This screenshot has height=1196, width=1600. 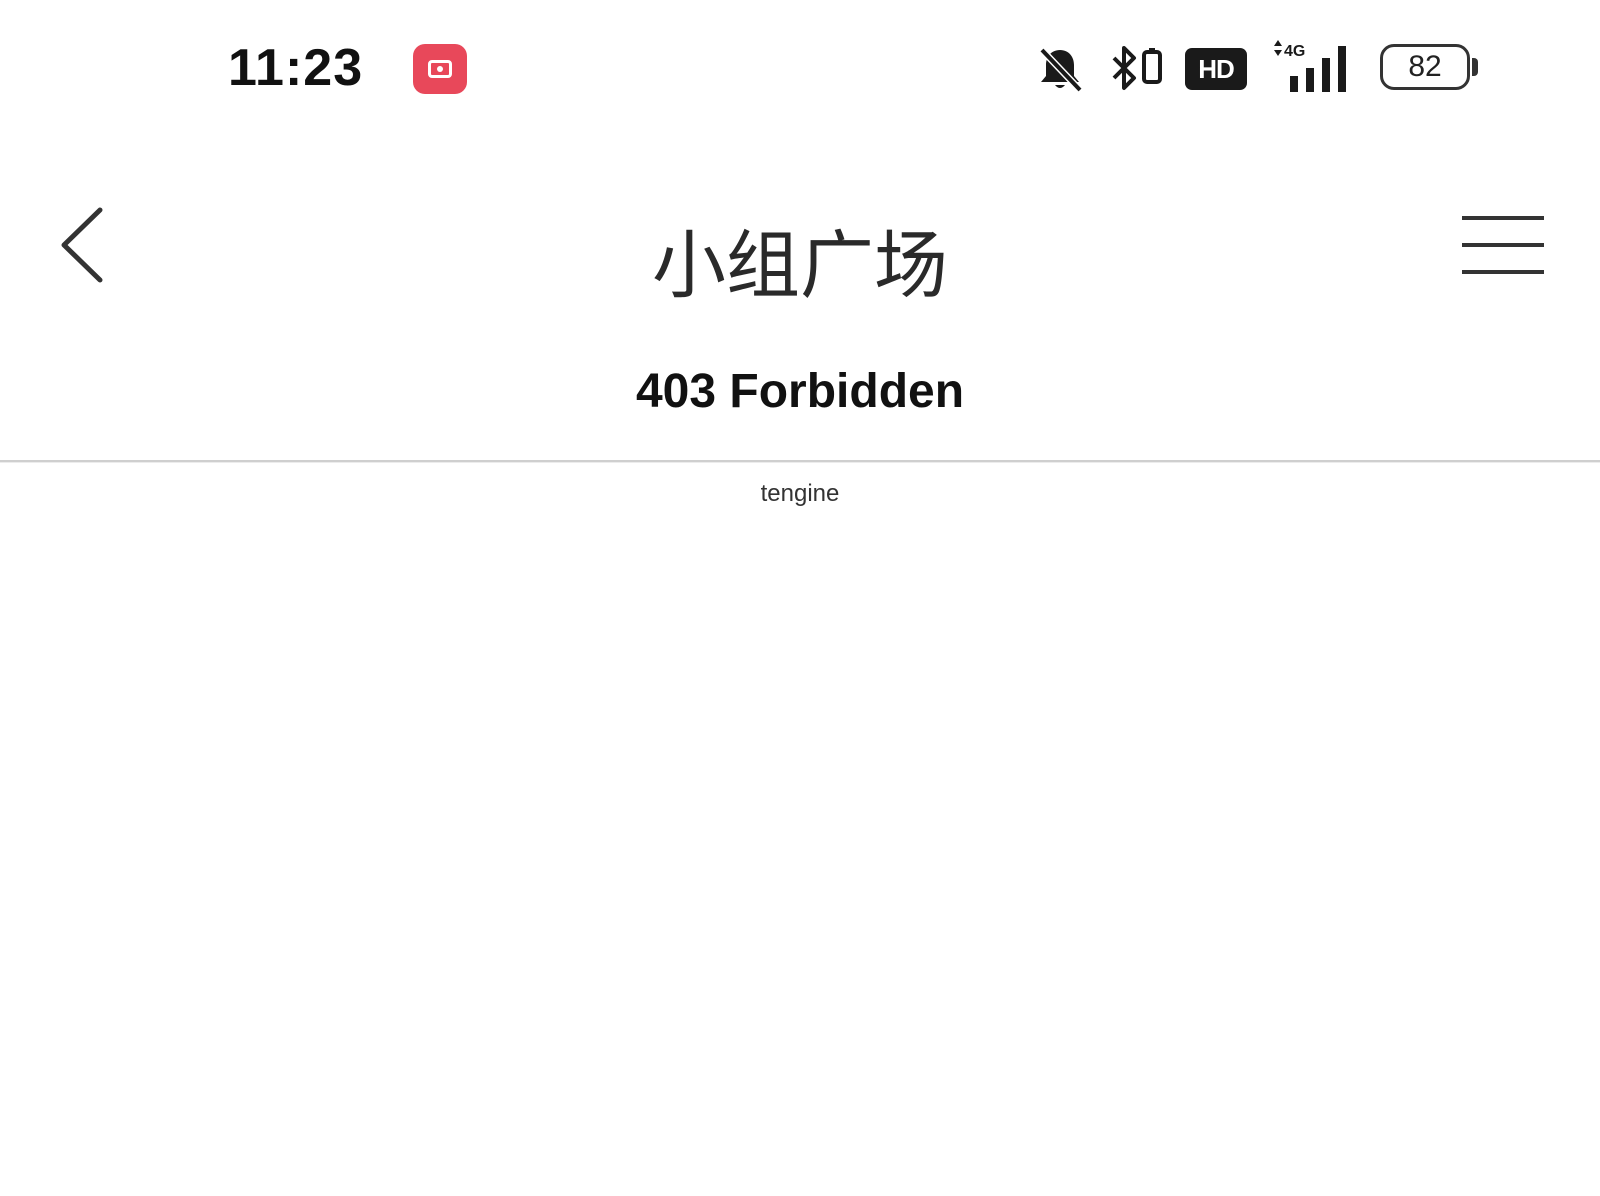 I want to click on hd-label: HD, so click(x=1216, y=68).